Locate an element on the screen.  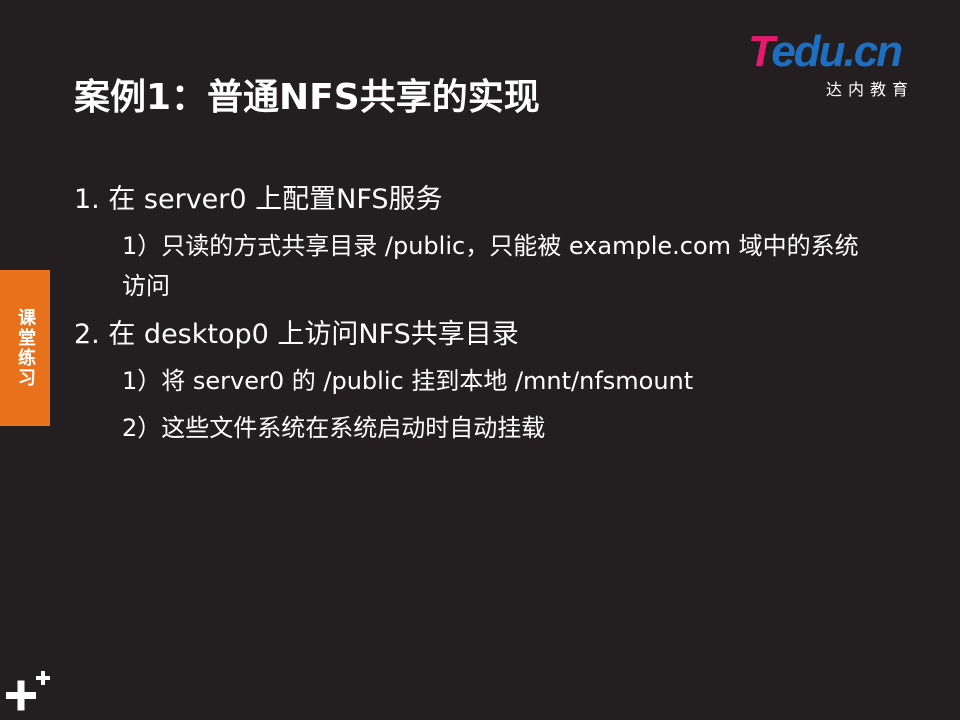
logo-rest: edu.cn is located at coordinates (837, 51).